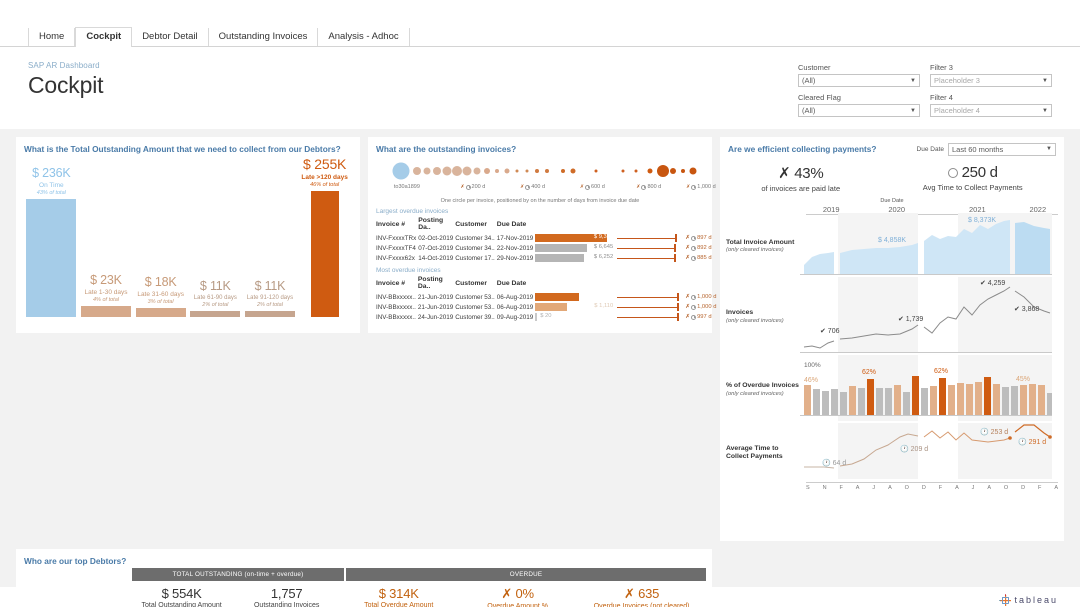 This screenshot has width=1080, height=607. What do you see at coordinates (105, 300) in the screenshot?
I see `bar-pct: 4% of total` at bounding box center [105, 300].